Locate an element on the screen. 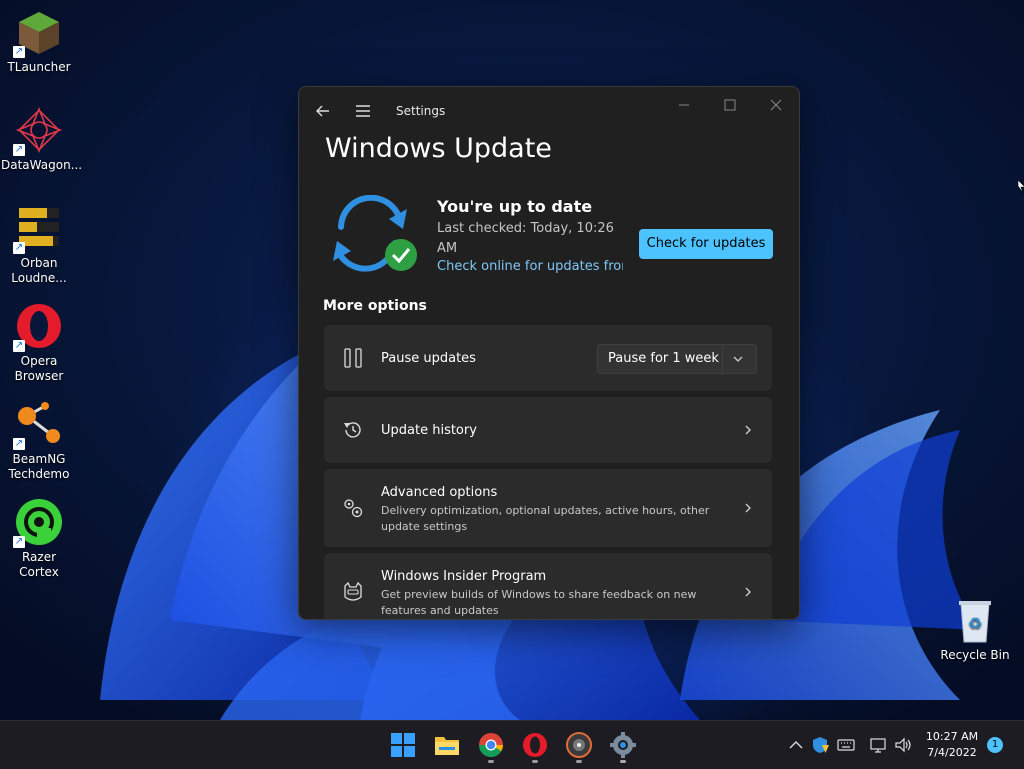 The width and height of the screenshot is (1024, 769). window-title: Settings is located at coordinates (421, 111).